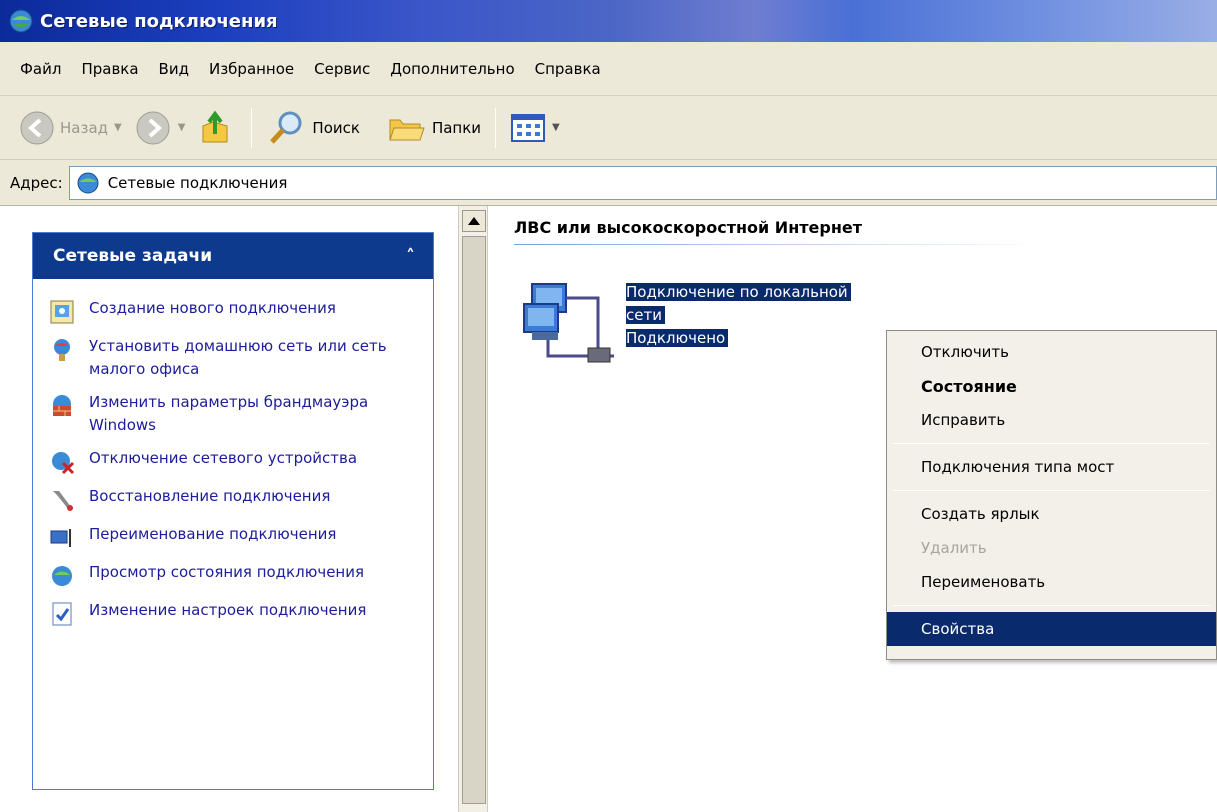  I want to click on forward-button: ▼, so click(160, 128).